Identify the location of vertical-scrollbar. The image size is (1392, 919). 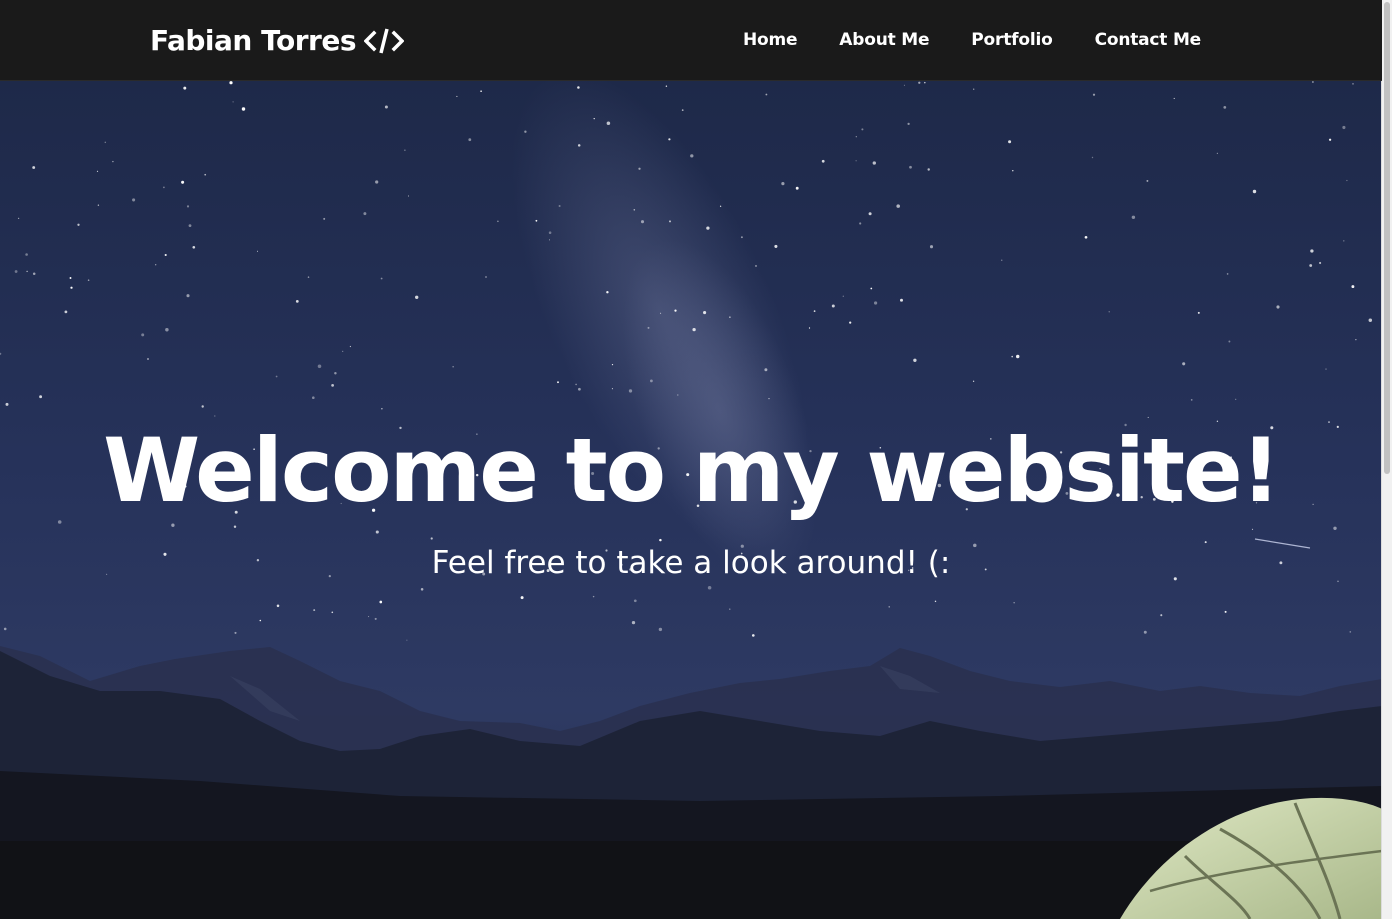
(1386, 459).